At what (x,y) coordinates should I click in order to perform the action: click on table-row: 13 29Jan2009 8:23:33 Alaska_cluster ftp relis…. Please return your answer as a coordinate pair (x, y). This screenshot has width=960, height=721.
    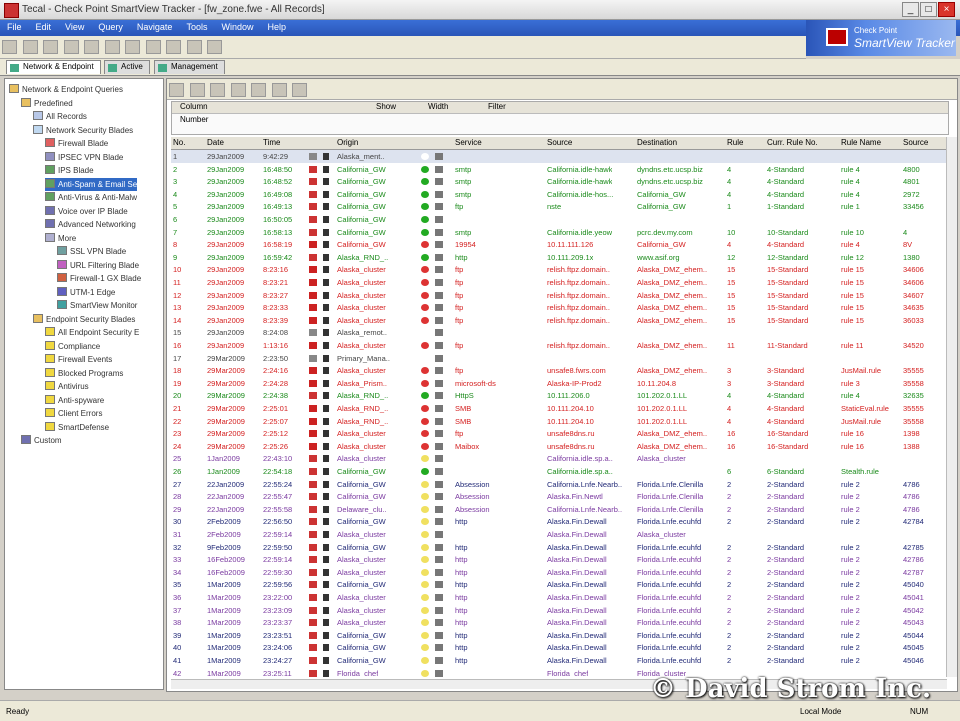
    Looking at the image, I should click on (559, 307).